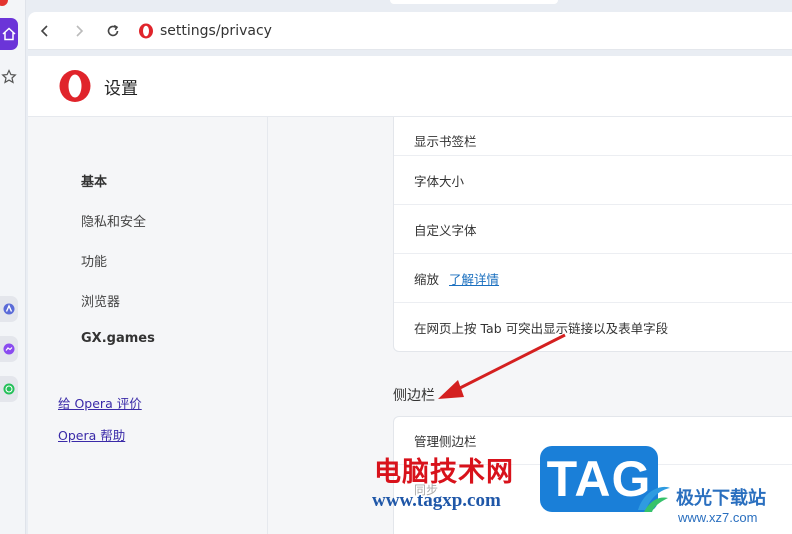 The height and width of the screenshot is (534, 792). I want to click on row-label: 缩放, so click(427, 279).